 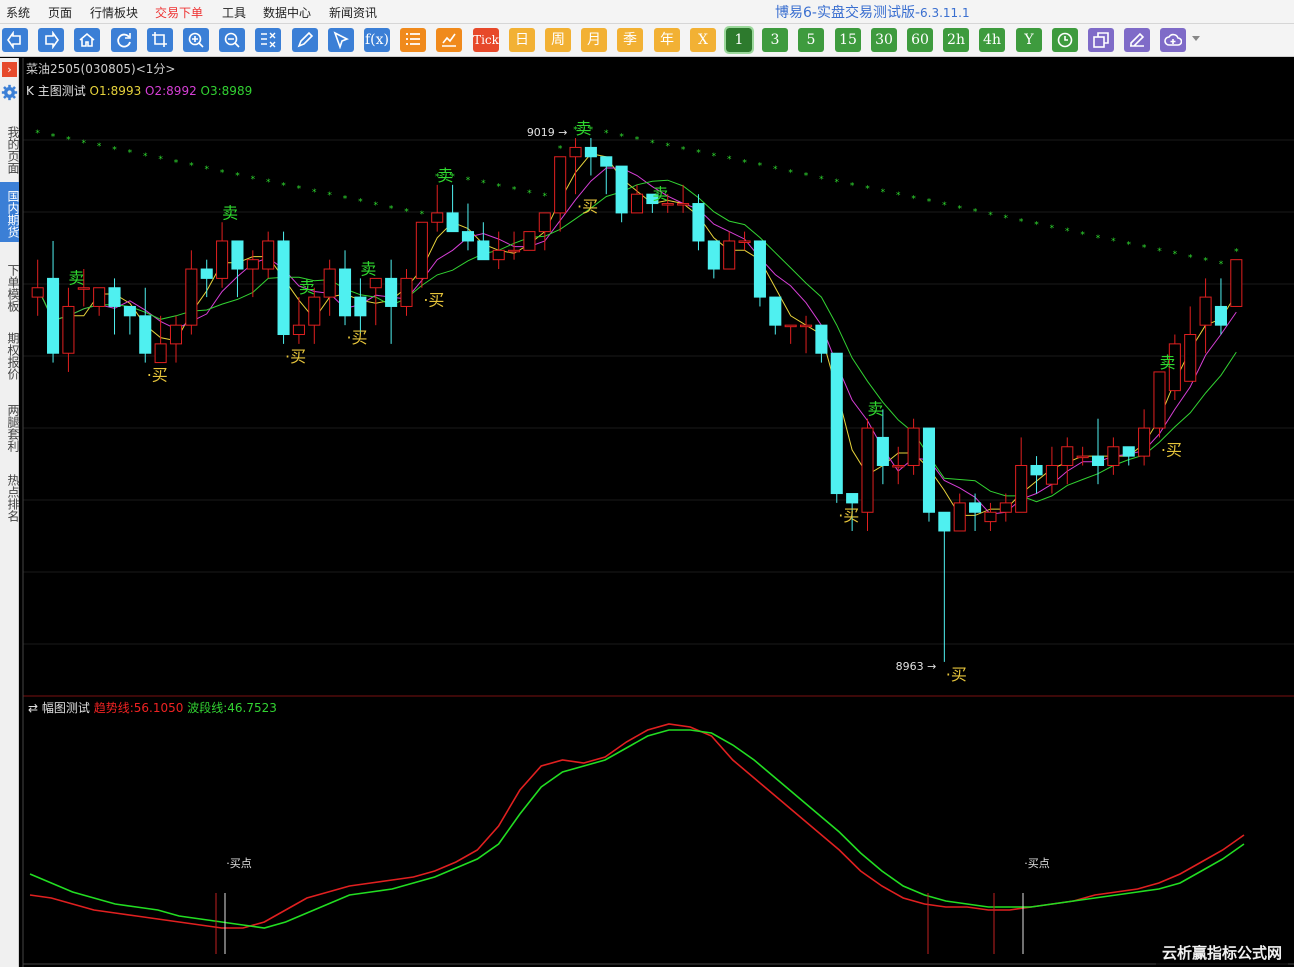 I want to click on crop-button, so click(x=160, y=40).